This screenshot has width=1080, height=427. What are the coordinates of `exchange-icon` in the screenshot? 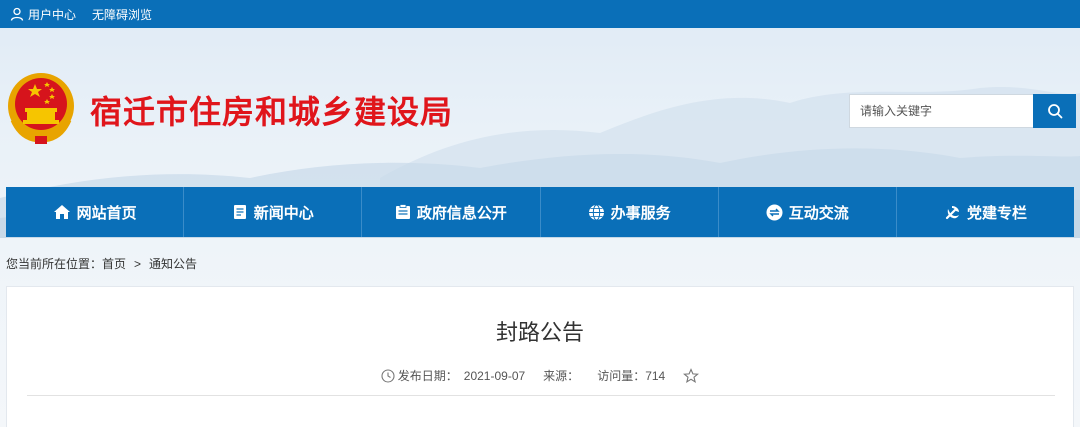 It's located at (774, 212).